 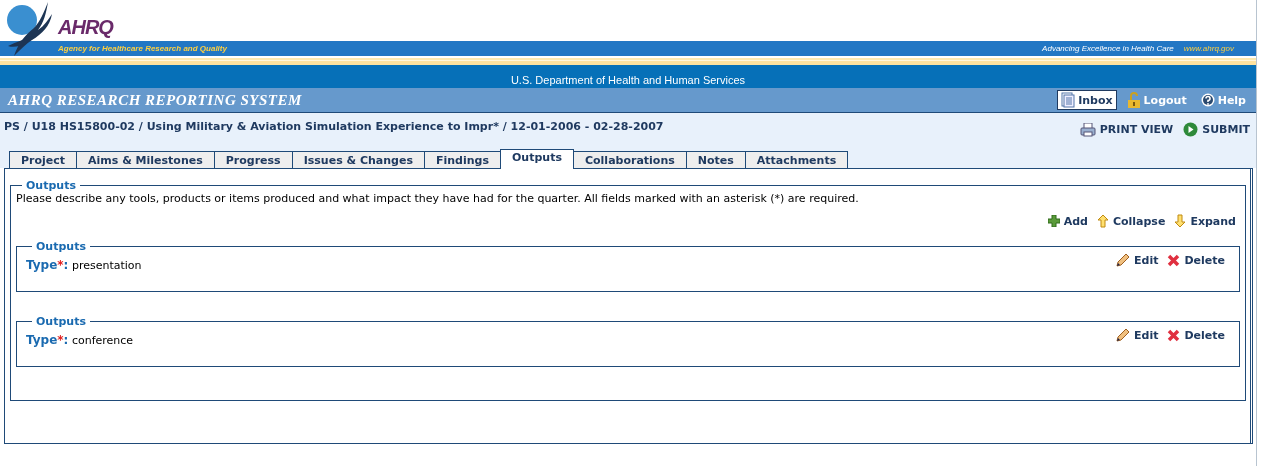 What do you see at coordinates (628, 80) in the screenshot?
I see `department-name: U.S. Department of Health and Human Services` at bounding box center [628, 80].